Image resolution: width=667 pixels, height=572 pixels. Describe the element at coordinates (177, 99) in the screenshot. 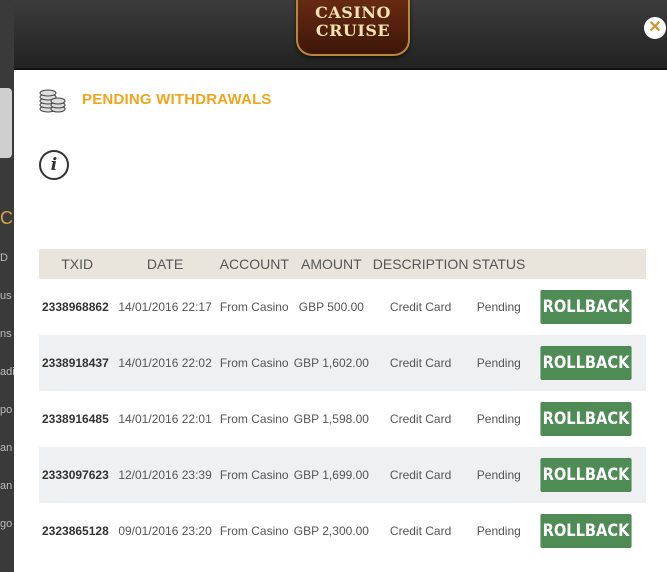

I see `page-title: PENDING WITHDRAWALS` at that location.